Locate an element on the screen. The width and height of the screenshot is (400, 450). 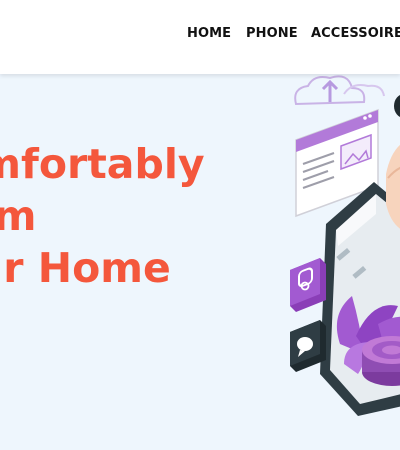
main-nav: HOME PHONE ACCESSOIRES is located at coordinates (200, 36).